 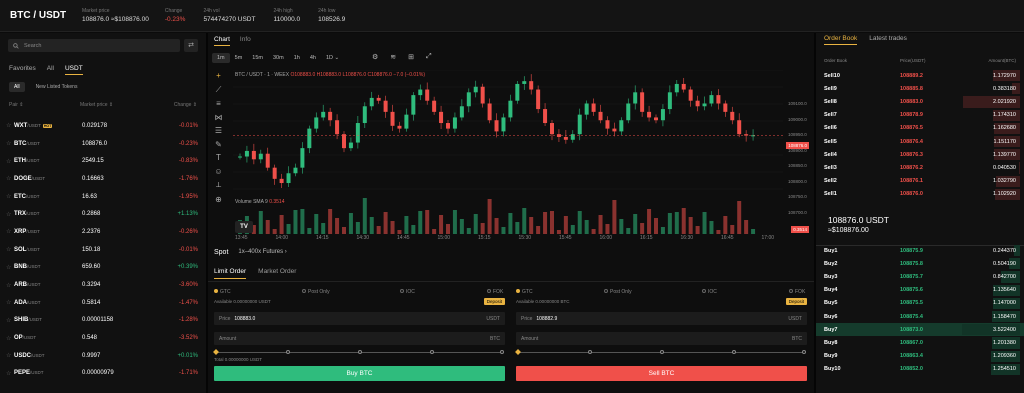 What do you see at coordinates (218, 75) in the screenshot?
I see `crosshair-icon: +` at bounding box center [218, 75].